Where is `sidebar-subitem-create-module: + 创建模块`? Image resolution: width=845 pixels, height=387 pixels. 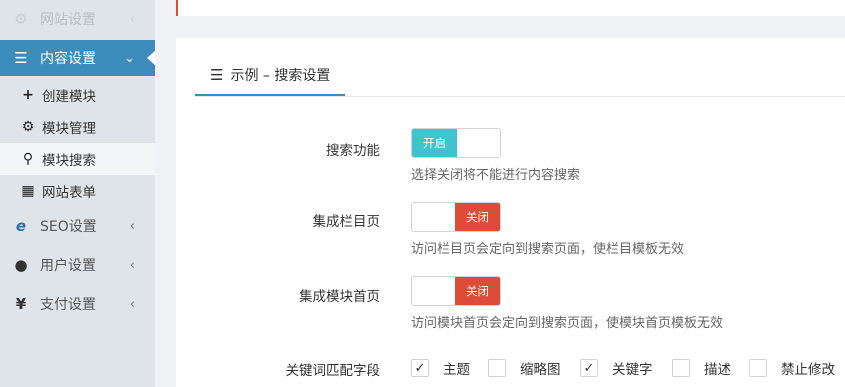
sidebar-subitem-create-module: + 创建模块 is located at coordinates (77, 95).